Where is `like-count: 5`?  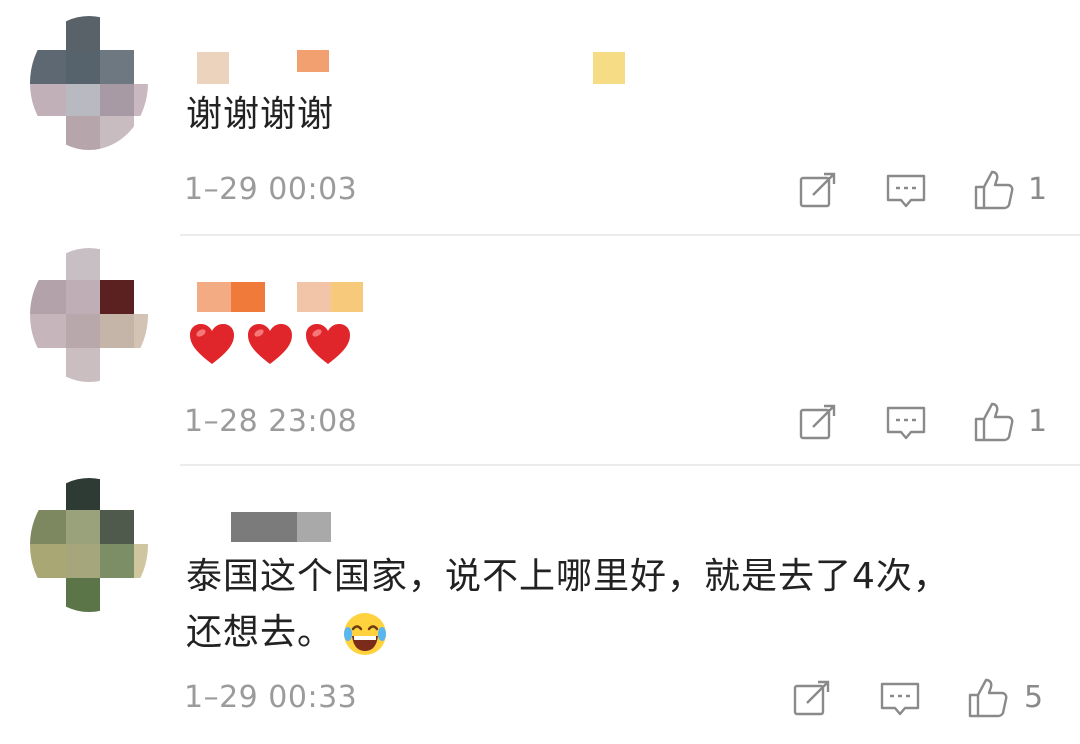
like-count: 5 is located at coordinates (1034, 697).